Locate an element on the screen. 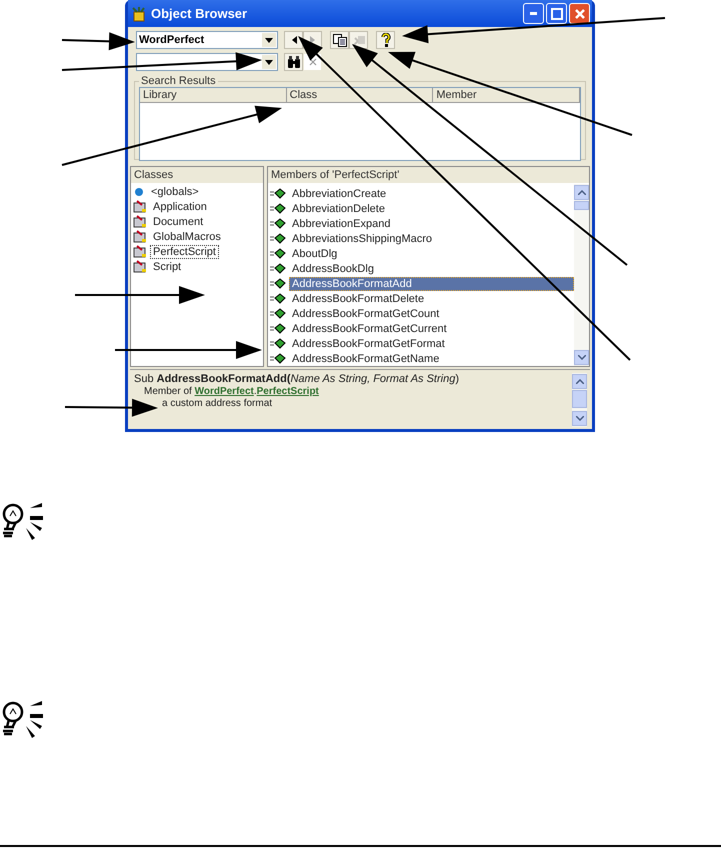 The width and height of the screenshot is (721, 848). window-title: Object Browser is located at coordinates (199, 13).